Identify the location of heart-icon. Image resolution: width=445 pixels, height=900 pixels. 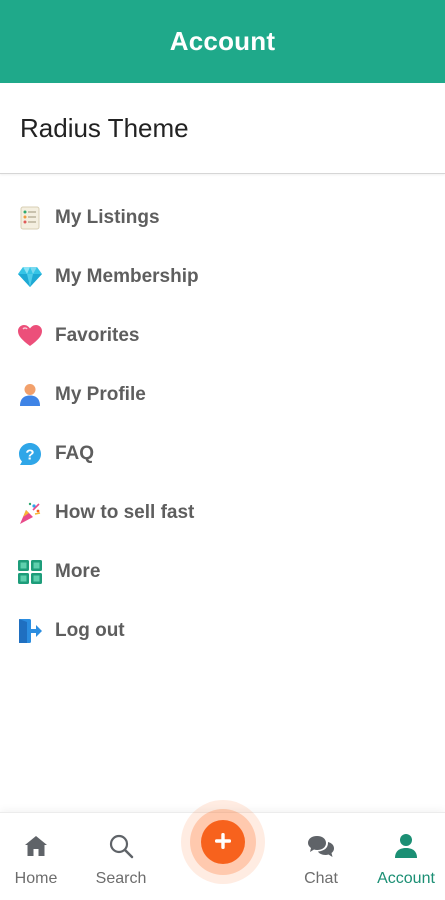
(30, 336).